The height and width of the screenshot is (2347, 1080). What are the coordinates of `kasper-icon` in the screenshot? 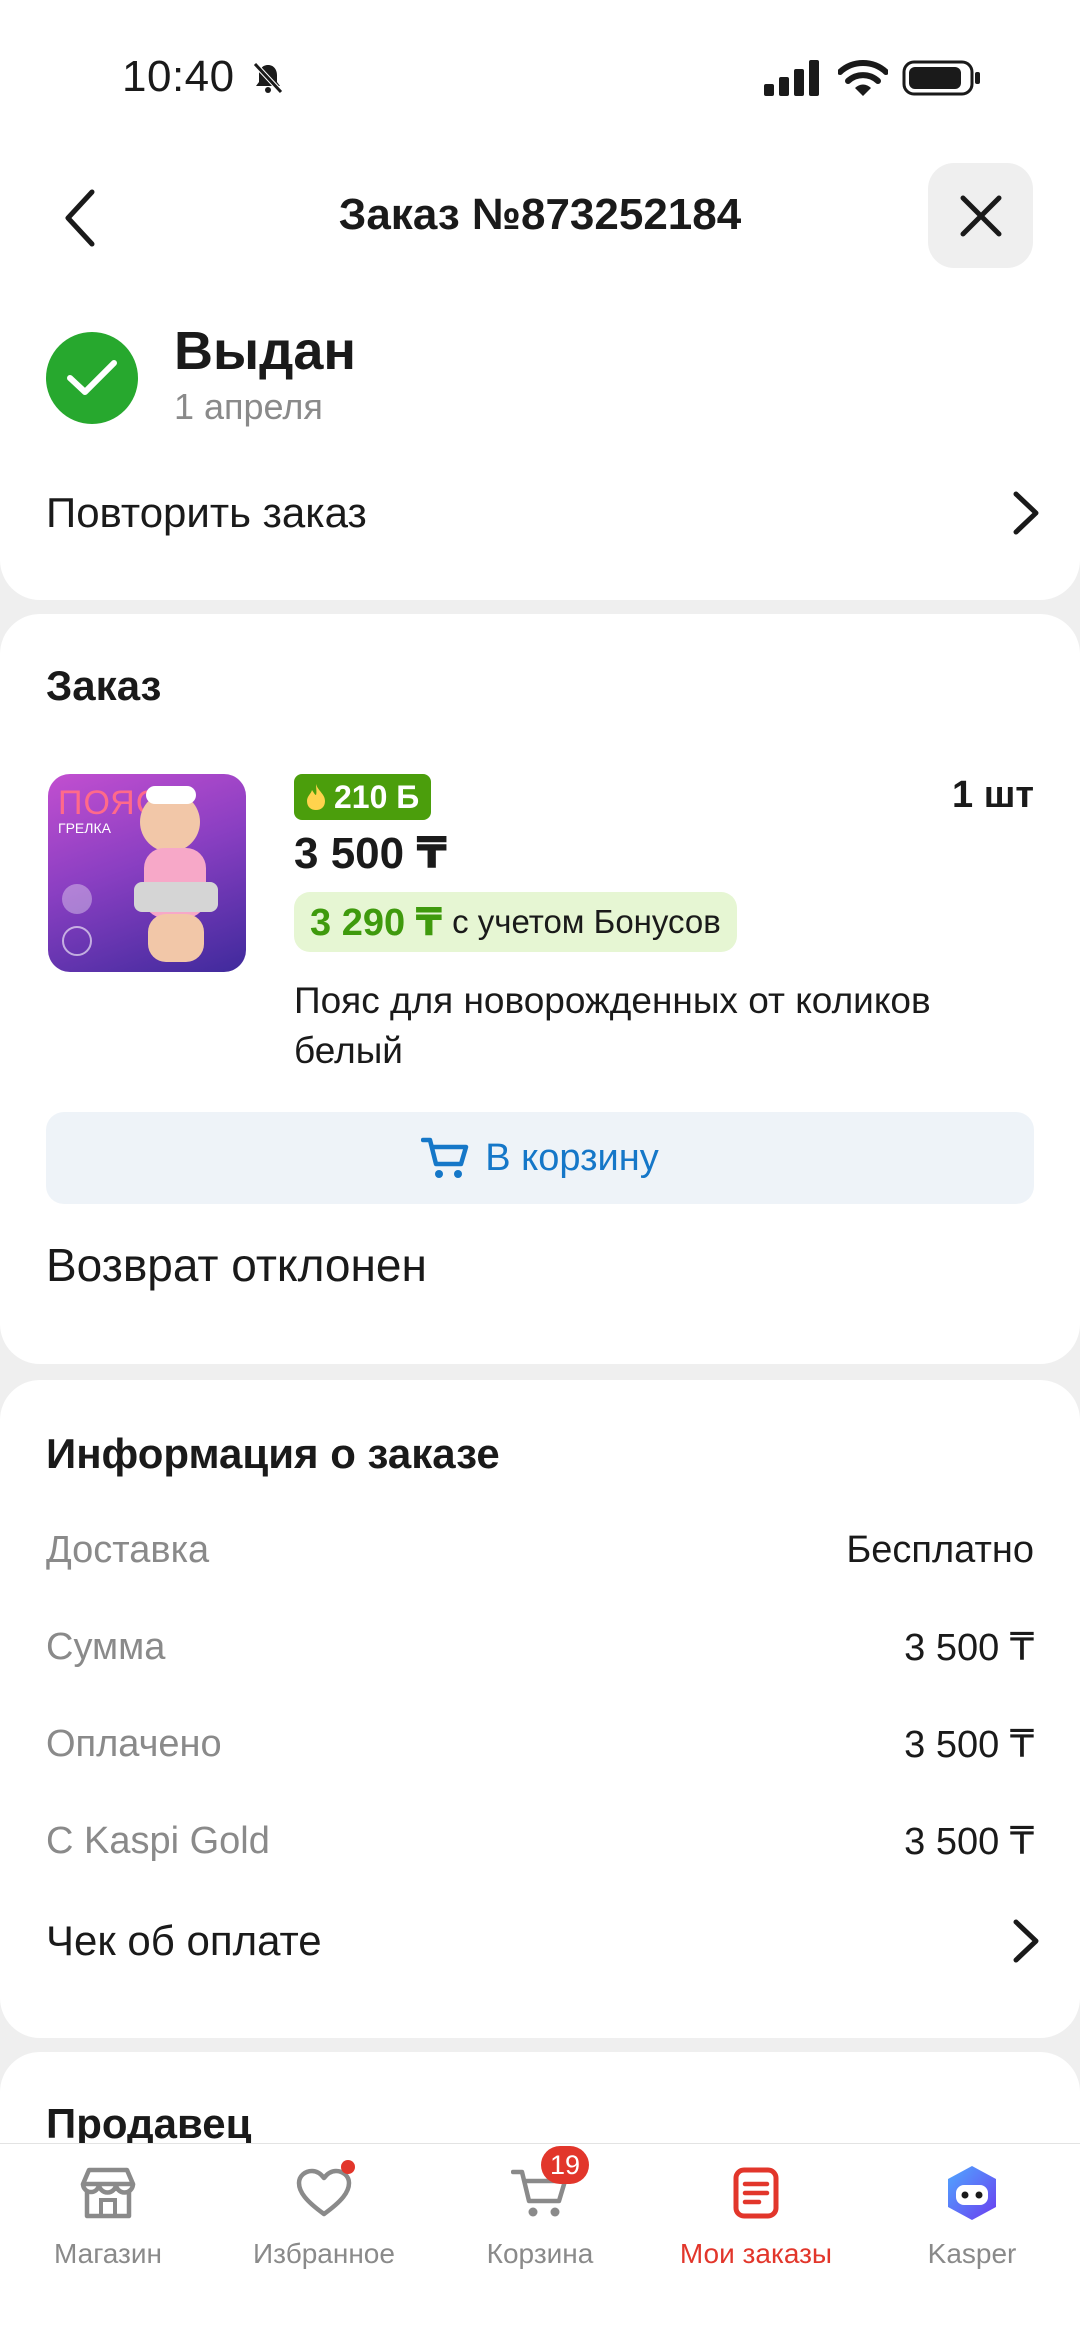 It's located at (972, 2193).